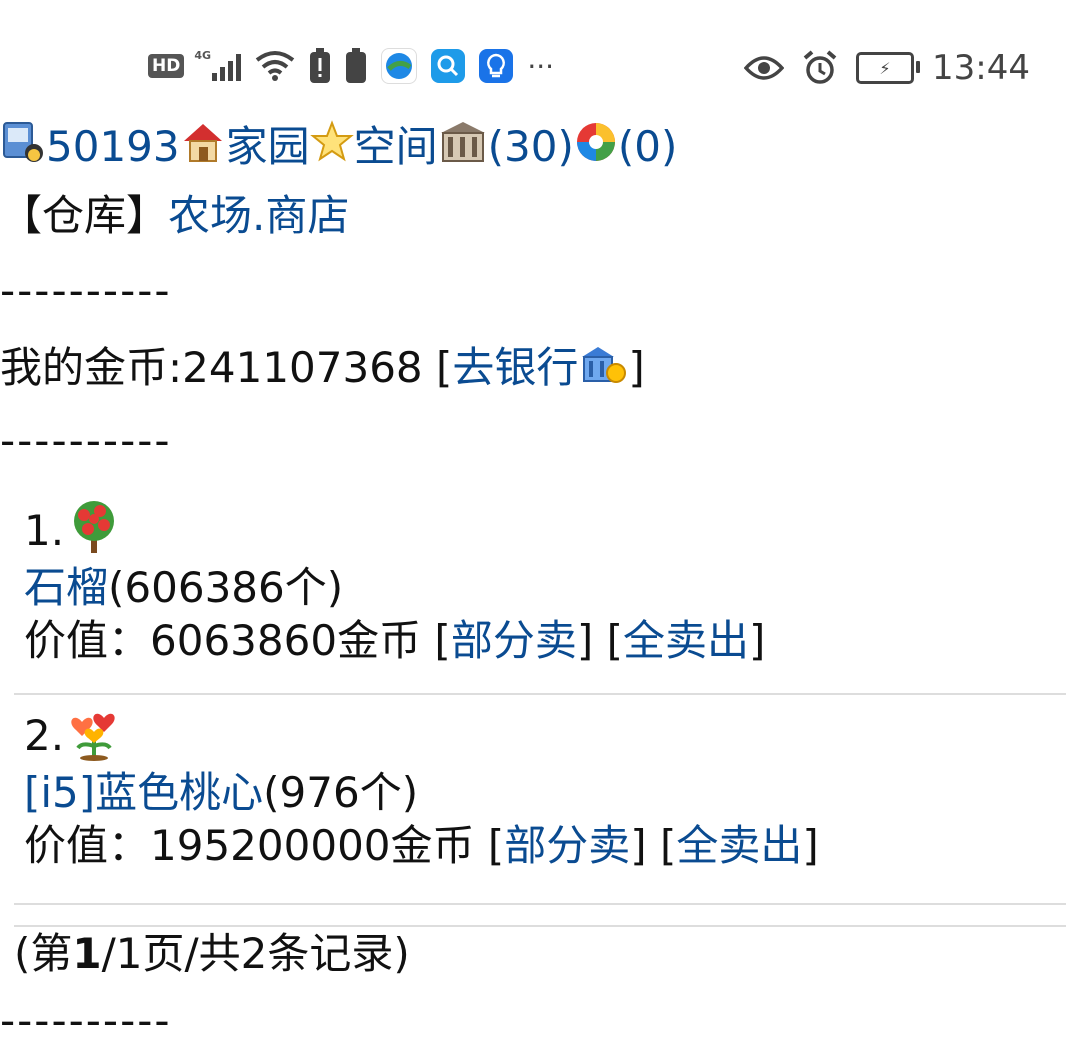 This screenshot has height=1054, width=1080. What do you see at coordinates (286, 640) in the screenshot?
I see `item-value: 6063860金币` at bounding box center [286, 640].